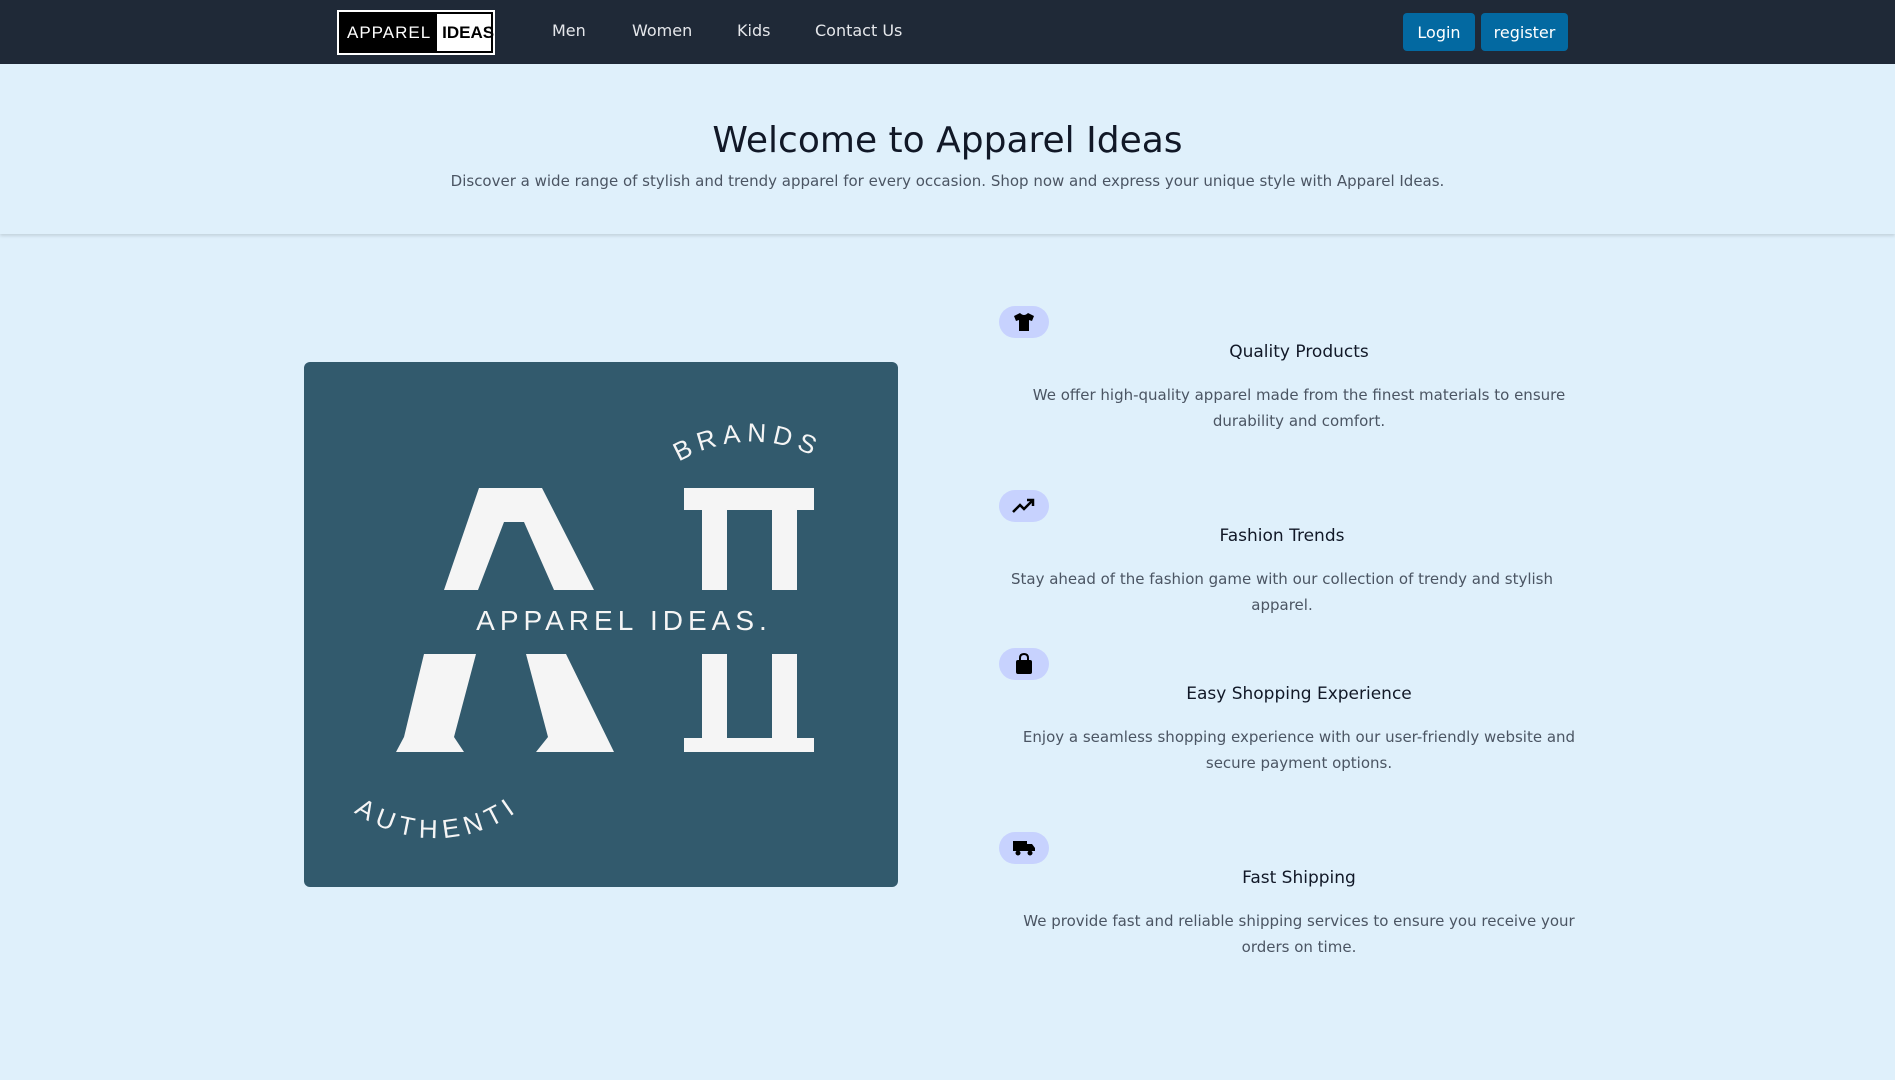 The height and width of the screenshot is (1080, 1895). Describe the element at coordinates (389, 32) in the screenshot. I see `logo-text-apparel: APPAREL` at that location.